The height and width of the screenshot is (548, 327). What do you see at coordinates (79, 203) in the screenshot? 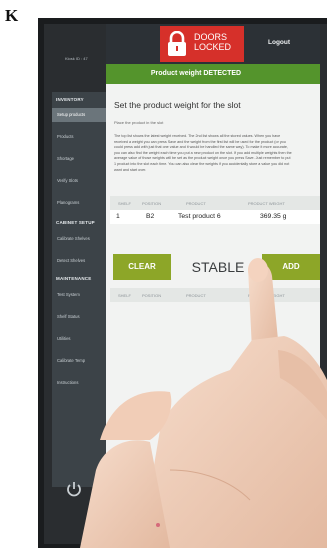
I see `sidebar-item-planograms: Planograms` at bounding box center [79, 203].